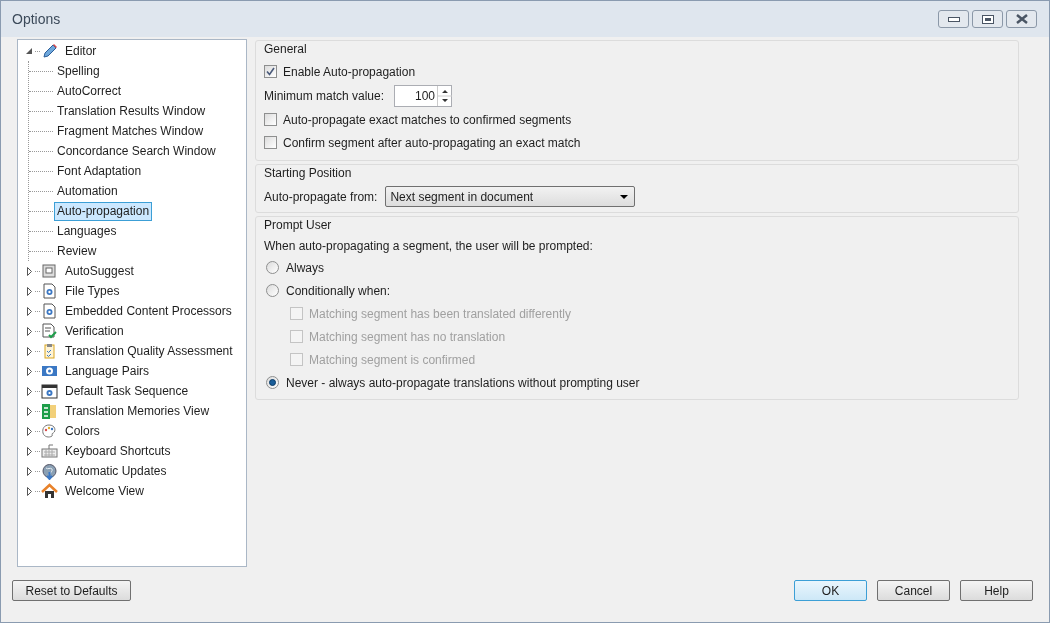 Image resolution: width=1050 pixels, height=623 pixels. What do you see at coordinates (49, 391) in the screenshot?
I see `gear-window-icon` at bounding box center [49, 391].